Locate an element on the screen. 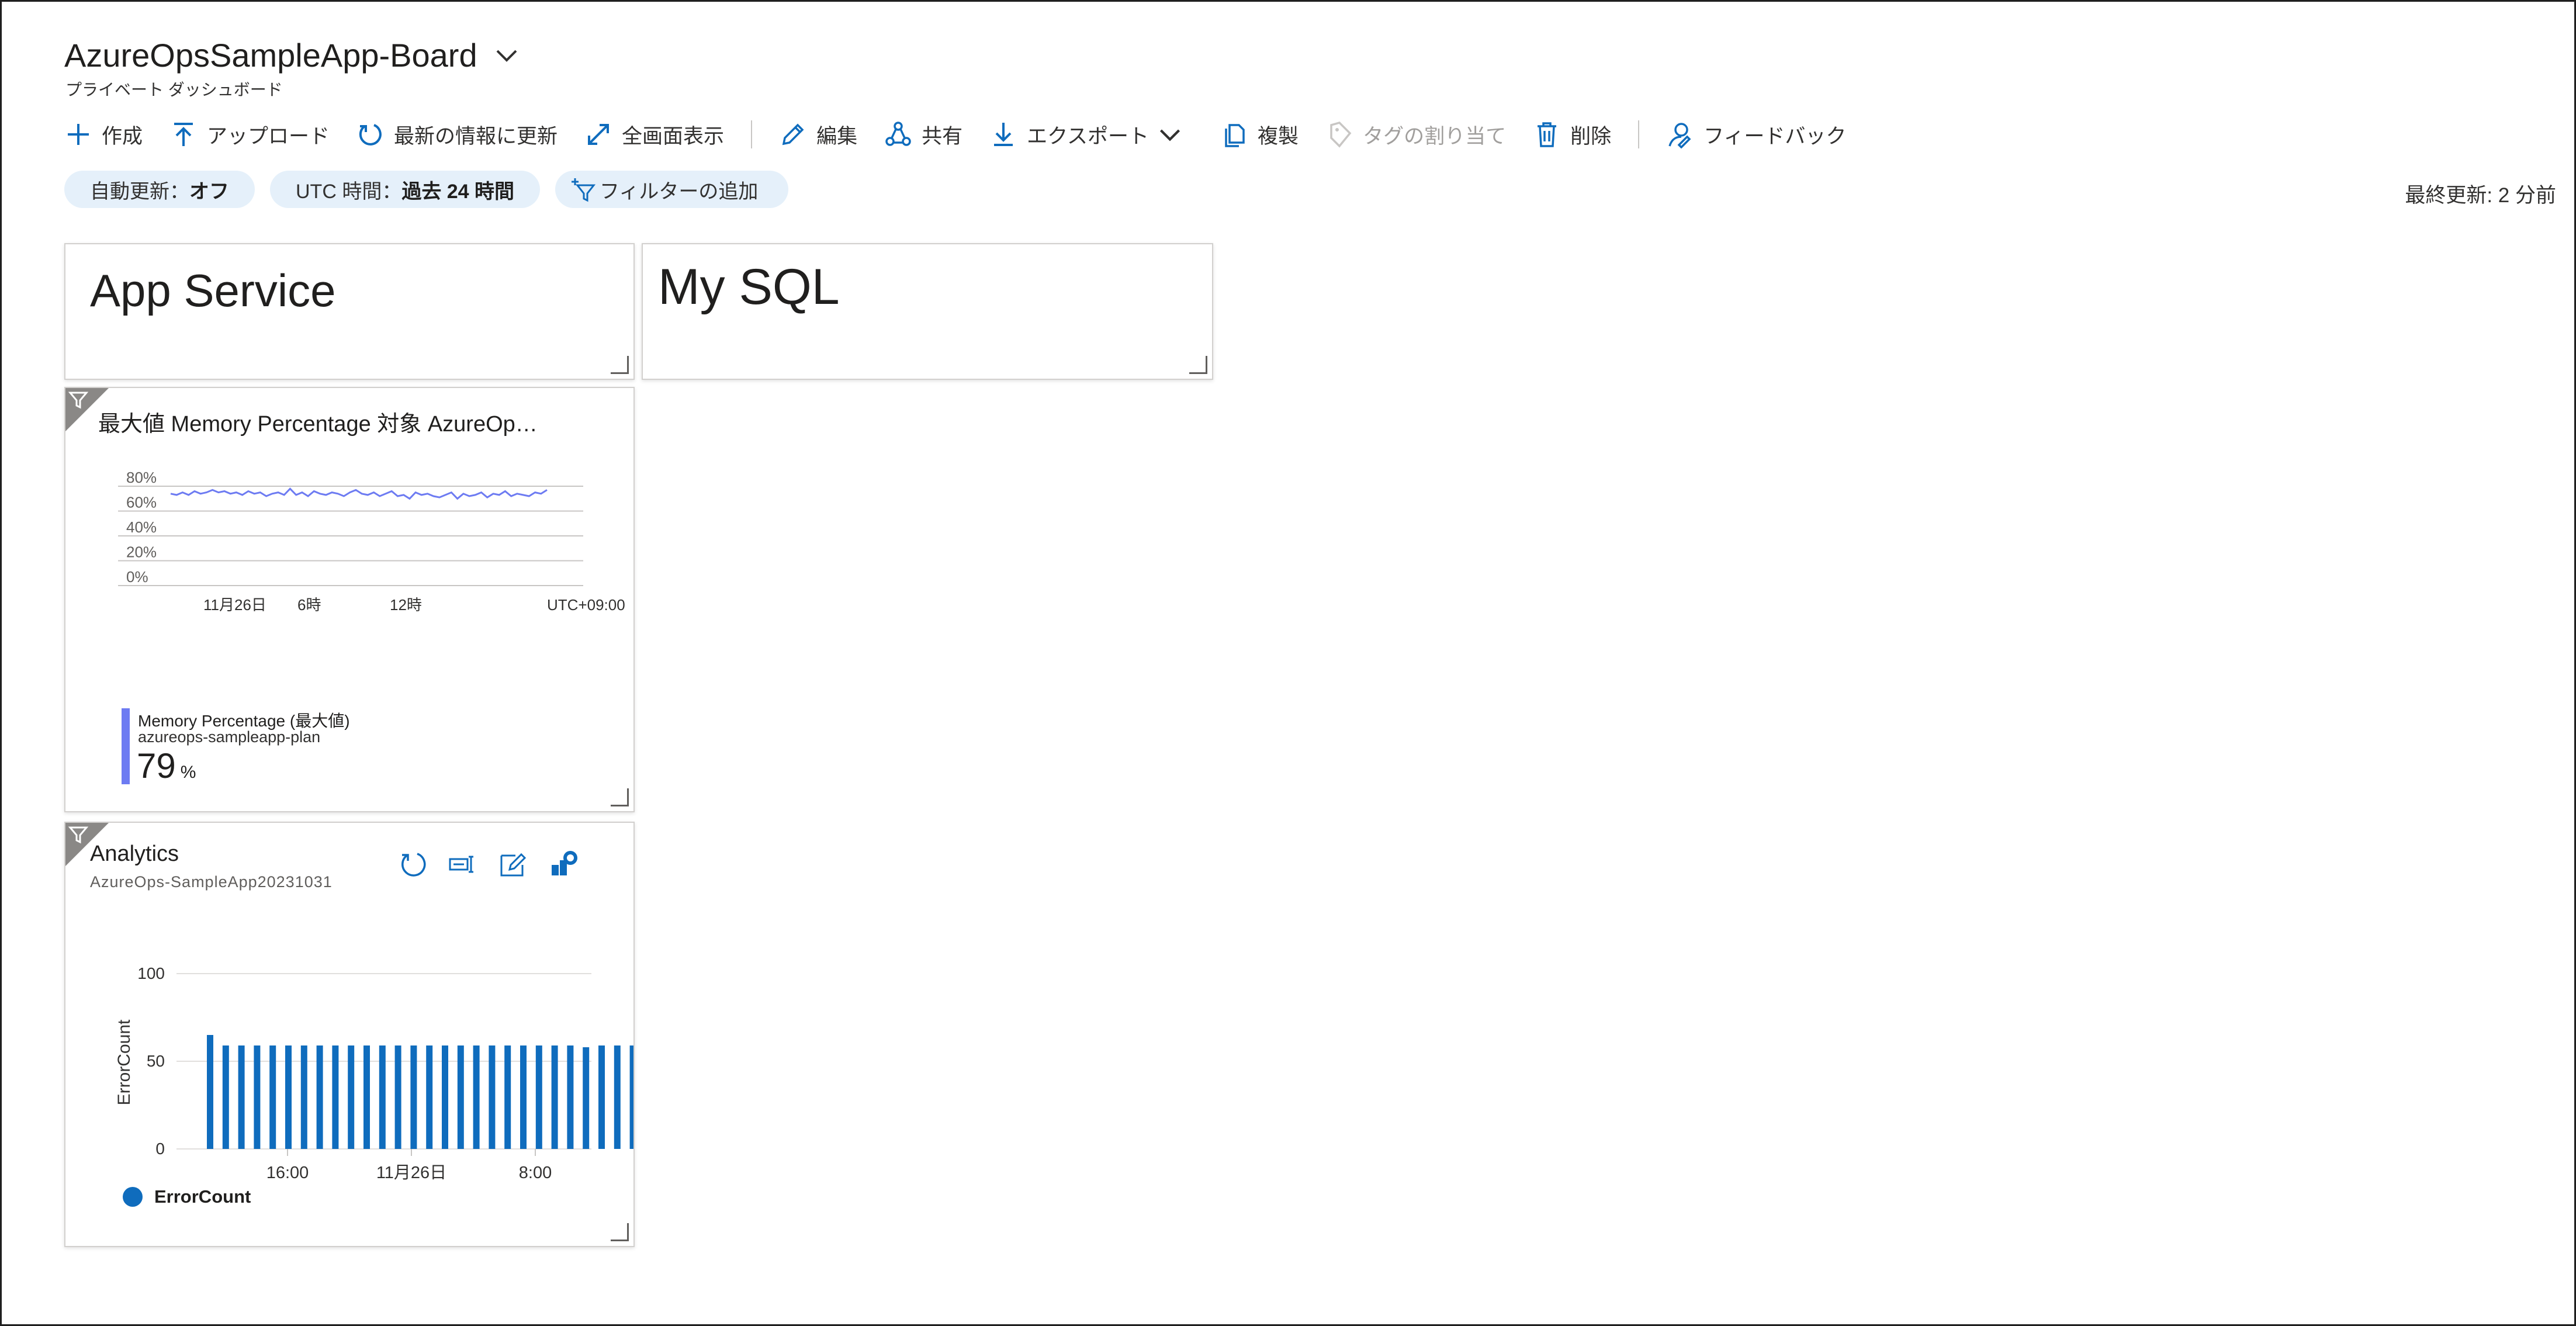  clone-label: 複製 is located at coordinates (1278, 136).